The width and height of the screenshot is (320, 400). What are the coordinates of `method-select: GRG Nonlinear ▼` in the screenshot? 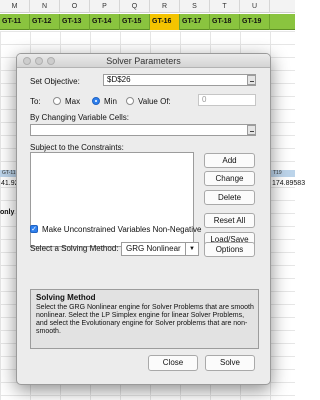 It's located at (160, 249).